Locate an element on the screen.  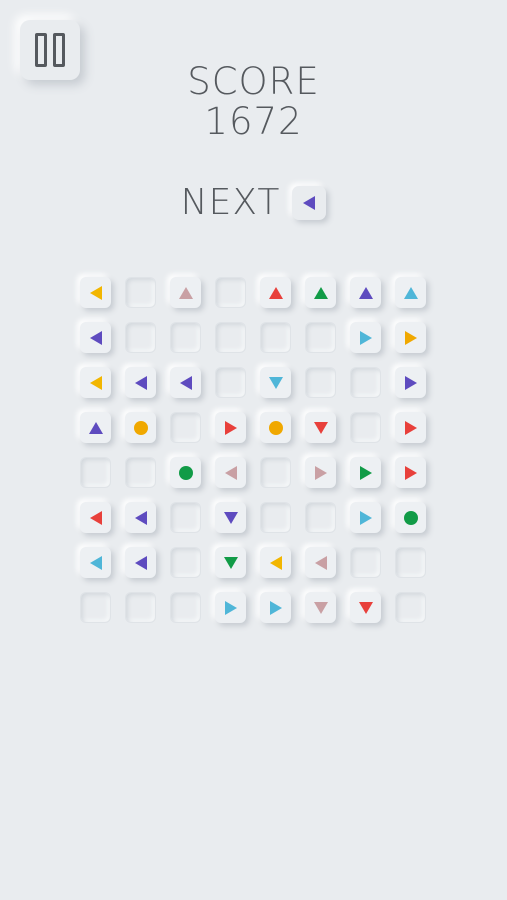
next-piece-panel: NEXT is located at coordinates (253, 202).